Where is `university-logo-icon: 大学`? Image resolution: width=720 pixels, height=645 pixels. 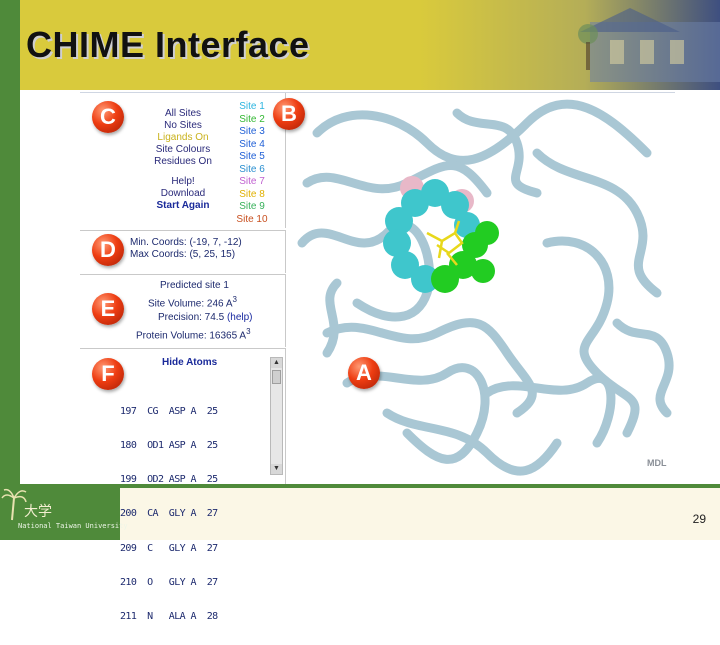
university-logo-icon: 大学 is located at coordinates (26, 504).